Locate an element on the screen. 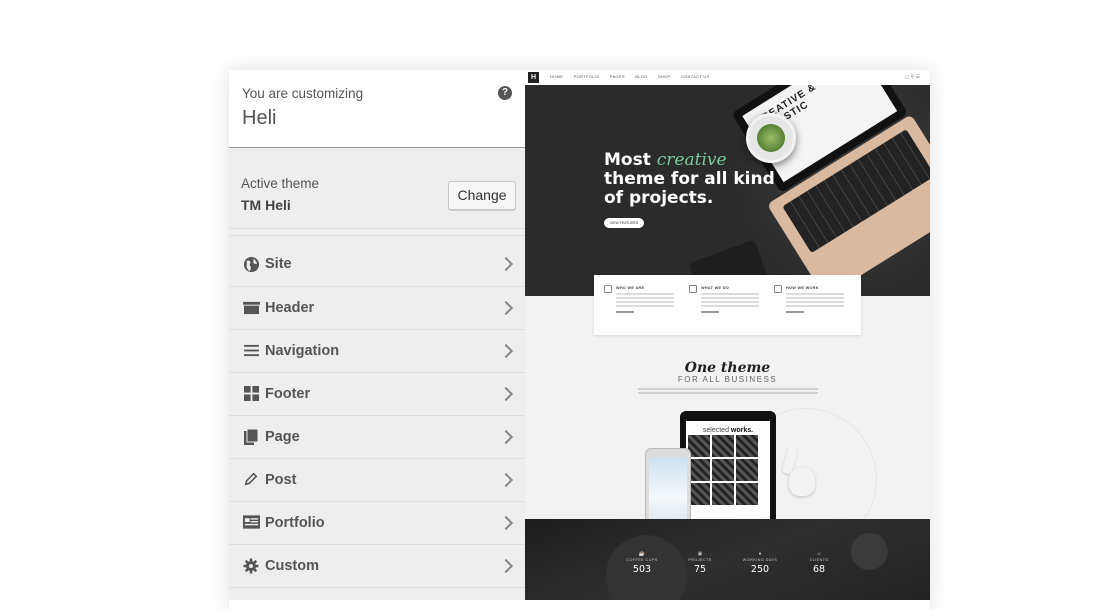 The width and height of the screenshot is (1120, 610). section-label: Custom is located at coordinates (292, 566).